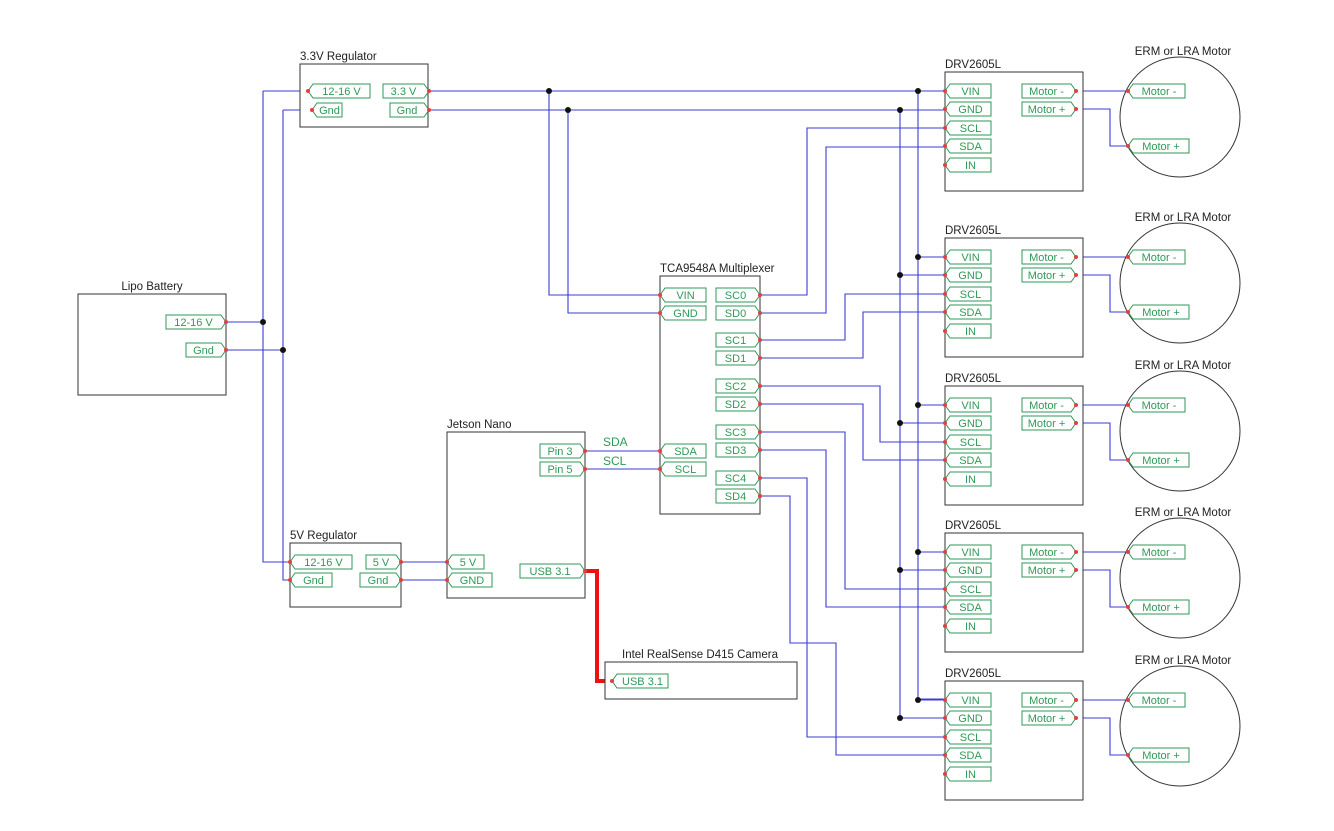  Describe the element at coordinates (735, 433) in the screenshot. I see `mux-channel-sc3-label: SC3` at that location.